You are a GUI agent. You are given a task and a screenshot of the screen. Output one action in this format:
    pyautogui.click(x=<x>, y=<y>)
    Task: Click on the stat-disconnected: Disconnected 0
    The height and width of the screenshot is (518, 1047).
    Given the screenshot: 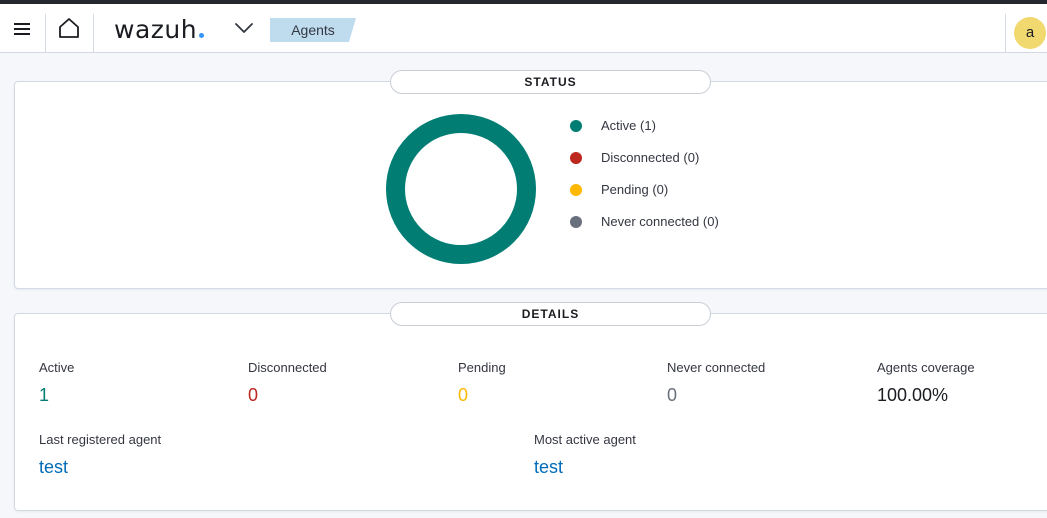 What is the action you would take?
    pyautogui.click(x=287, y=383)
    